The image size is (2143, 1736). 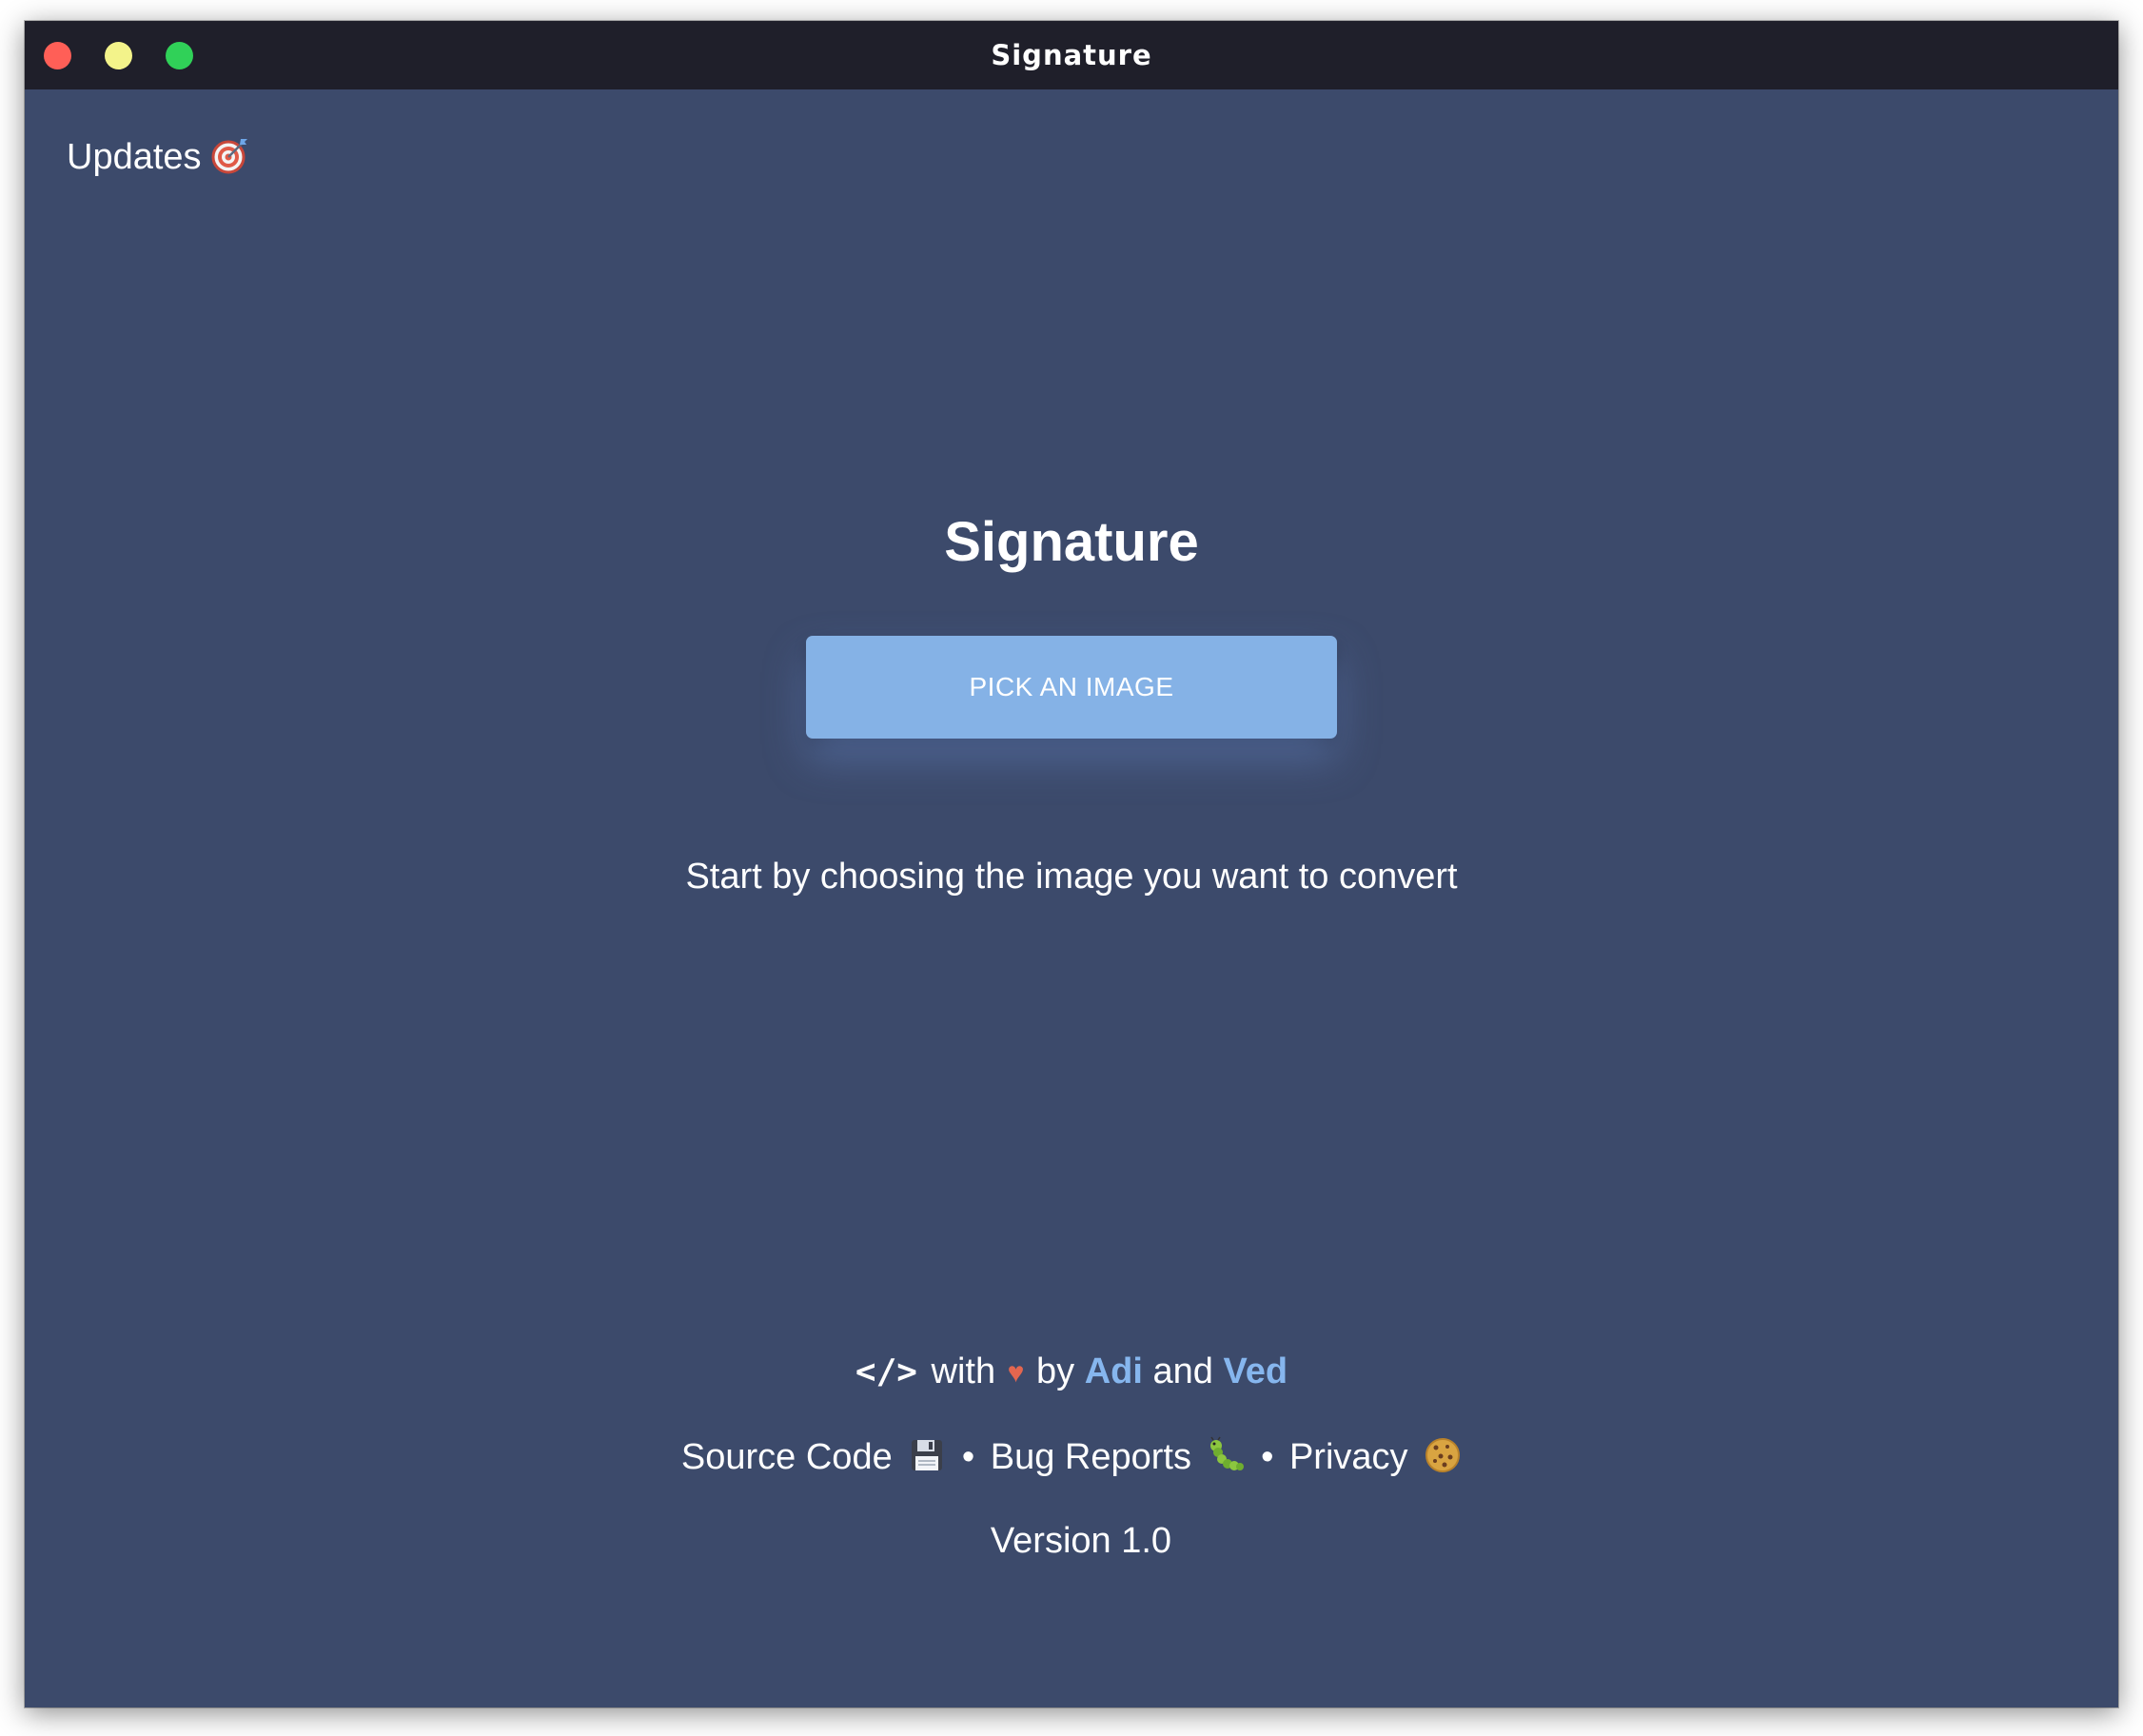 What do you see at coordinates (1071, 687) in the screenshot?
I see `pick-image-button: PICK AN IMAGE` at bounding box center [1071, 687].